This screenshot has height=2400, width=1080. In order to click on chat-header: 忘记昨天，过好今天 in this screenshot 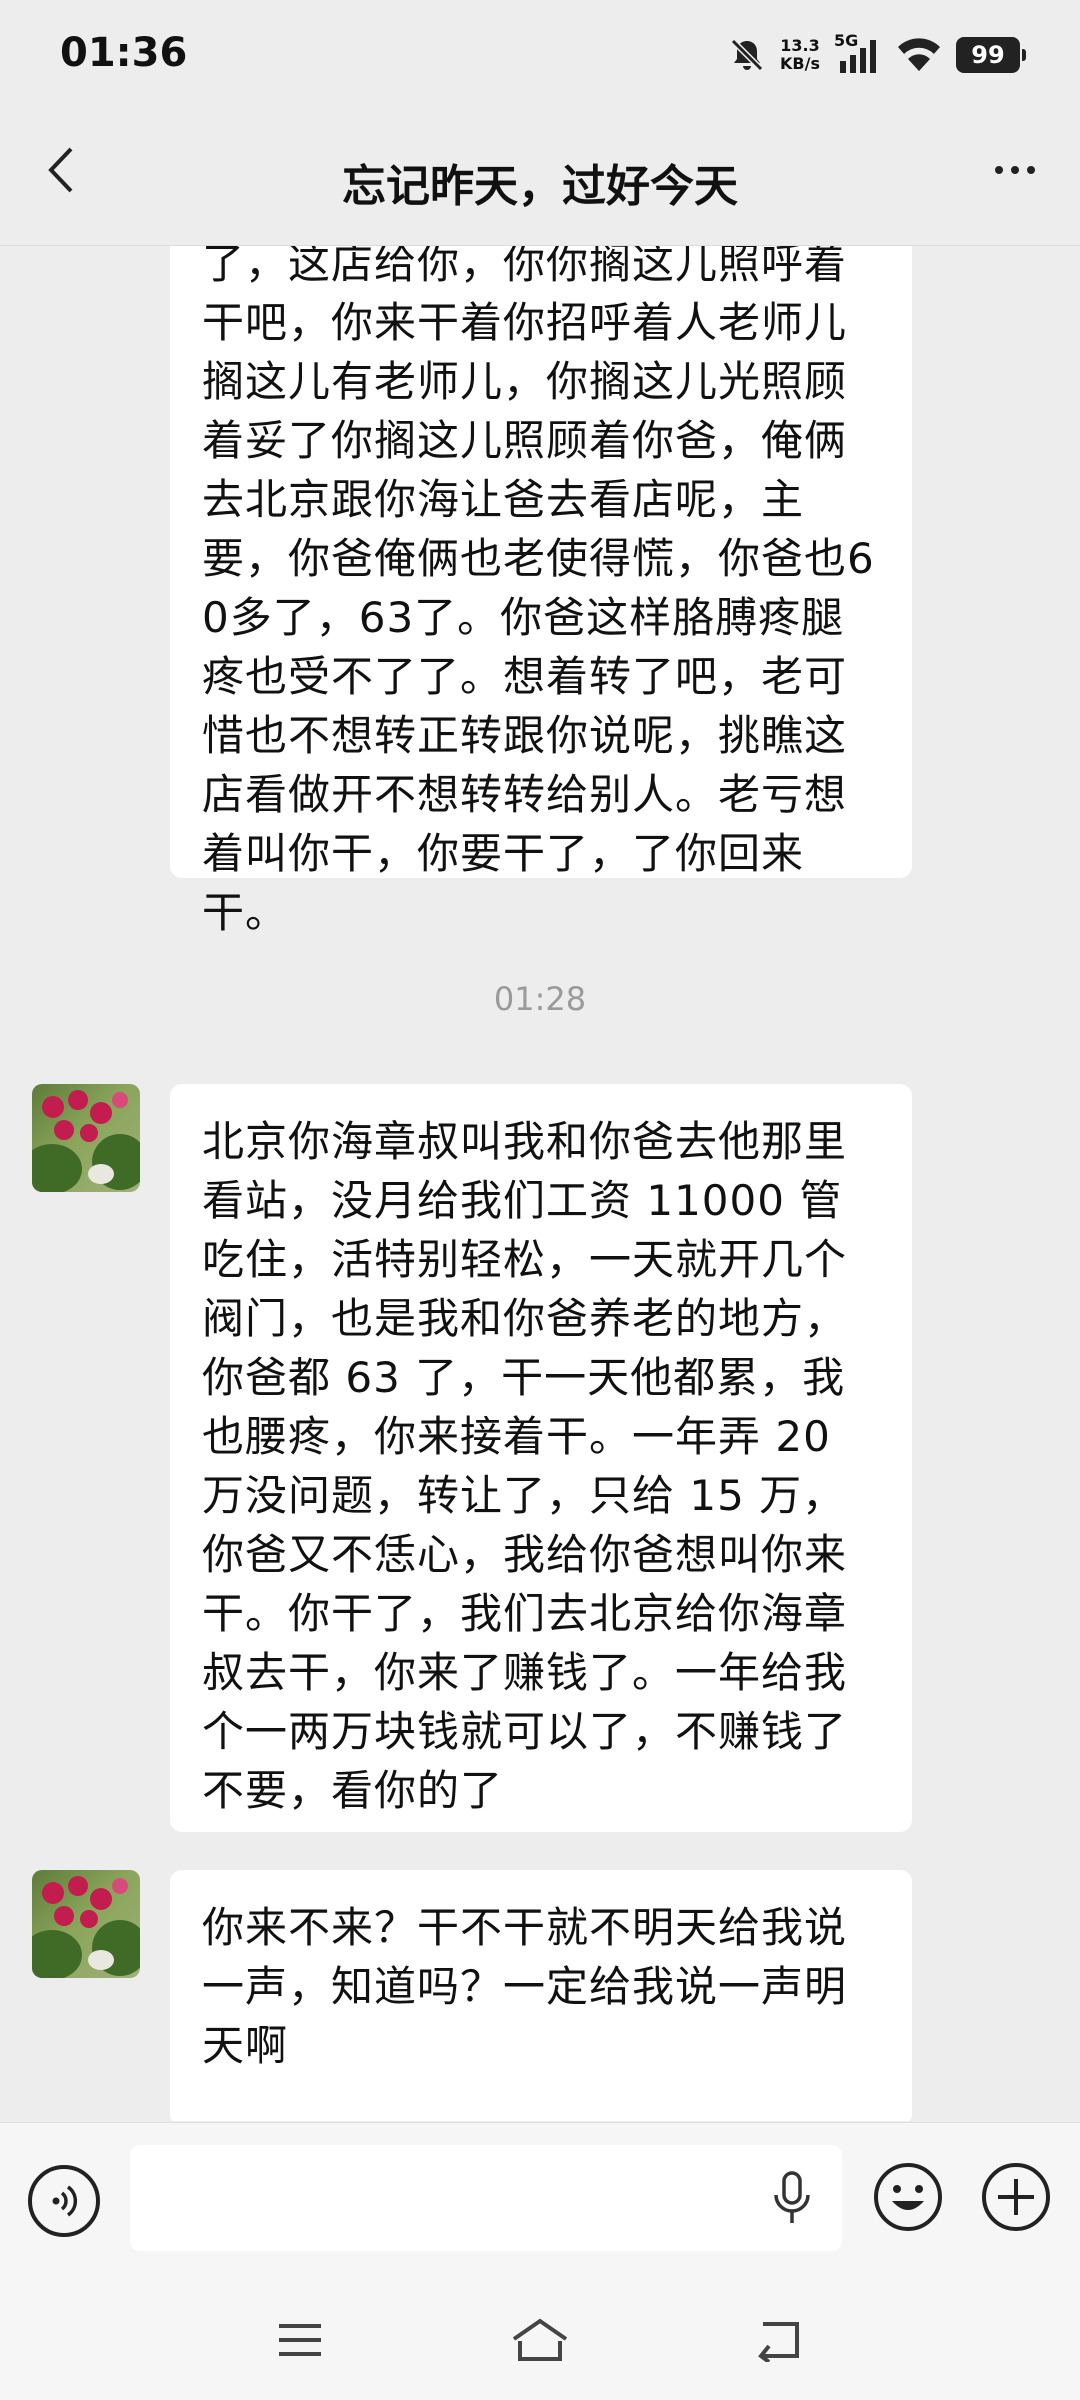, I will do `click(540, 178)`.